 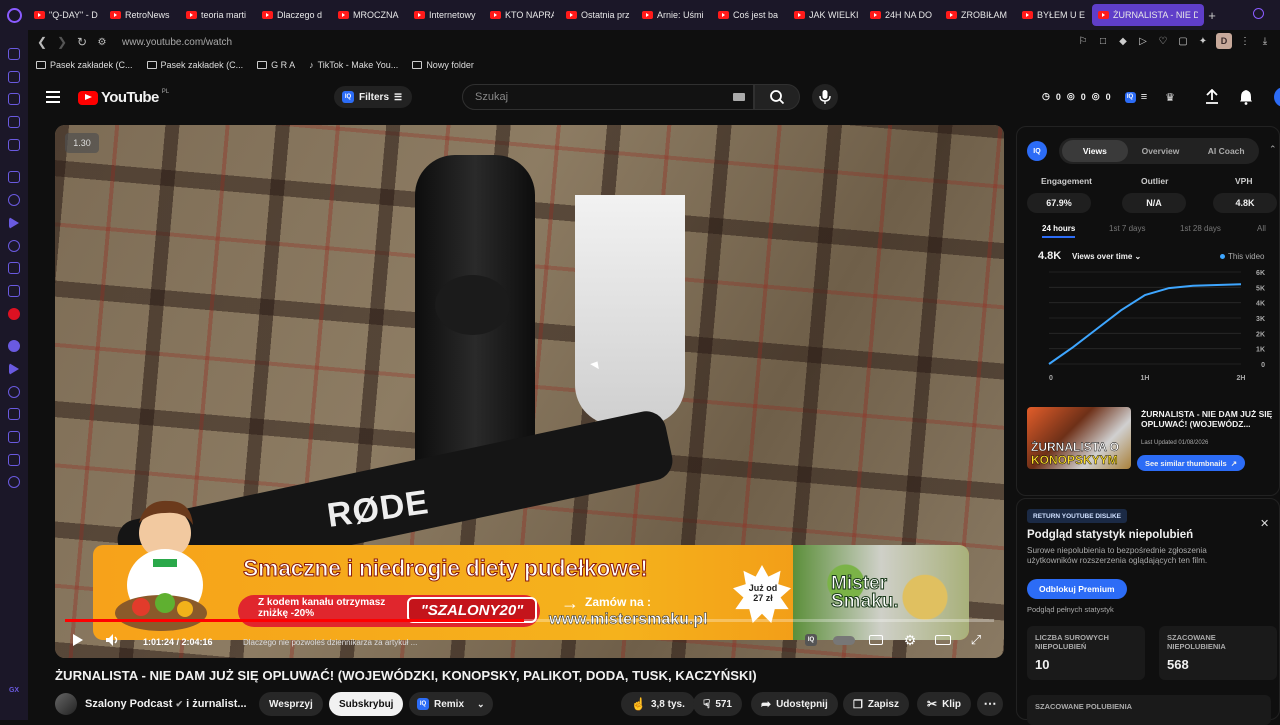 What do you see at coordinates (1161, 151) in the screenshot?
I see `tab-overview: Overview` at bounding box center [1161, 151].